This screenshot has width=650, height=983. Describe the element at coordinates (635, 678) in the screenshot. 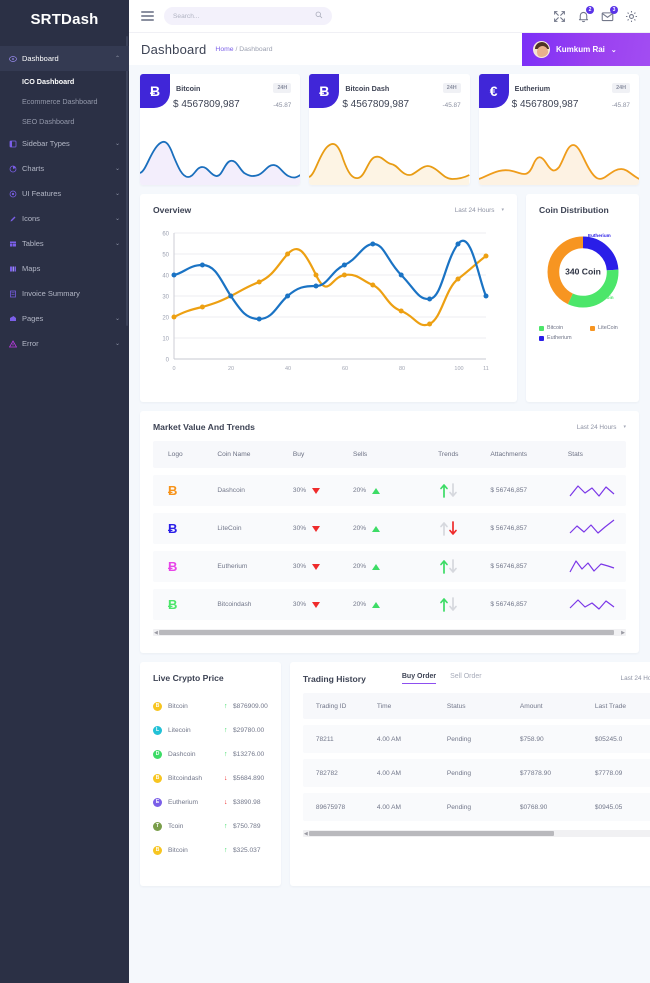

I see `trading-period-selector: Last 24 Hours ▾` at that location.